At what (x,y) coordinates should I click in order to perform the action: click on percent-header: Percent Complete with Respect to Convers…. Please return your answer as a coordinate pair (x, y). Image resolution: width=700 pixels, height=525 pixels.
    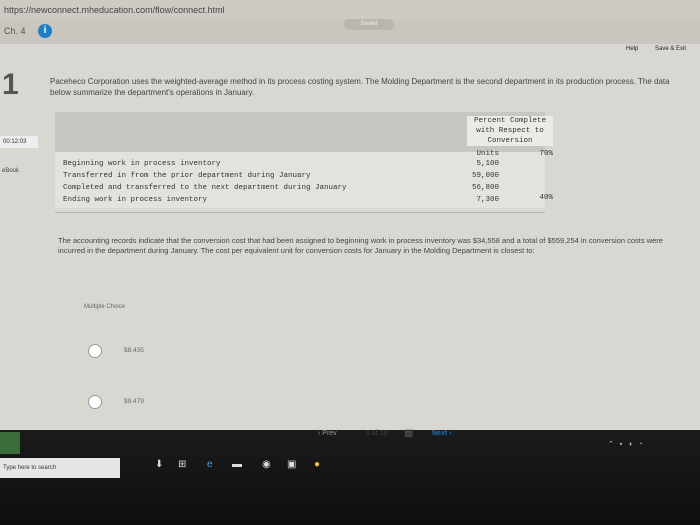
    Looking at the image, I should click on (510, 131).